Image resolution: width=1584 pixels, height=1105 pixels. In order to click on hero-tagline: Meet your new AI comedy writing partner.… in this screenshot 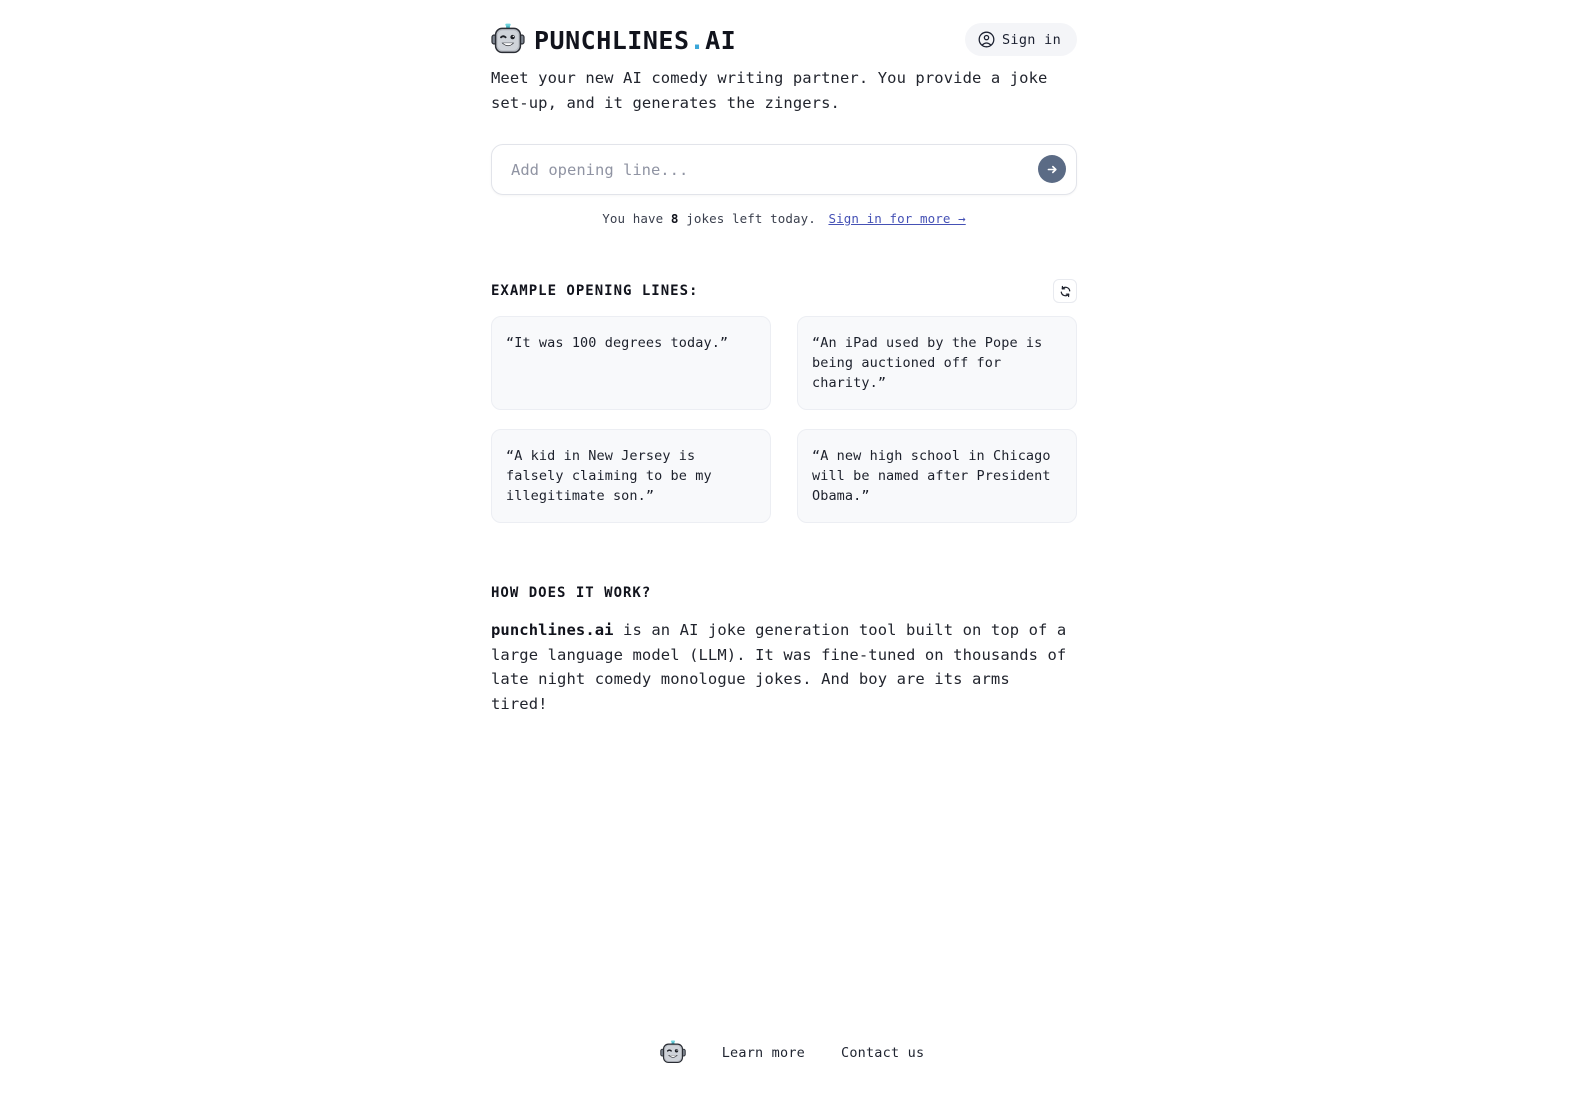, I will do `click(769, 90)`.